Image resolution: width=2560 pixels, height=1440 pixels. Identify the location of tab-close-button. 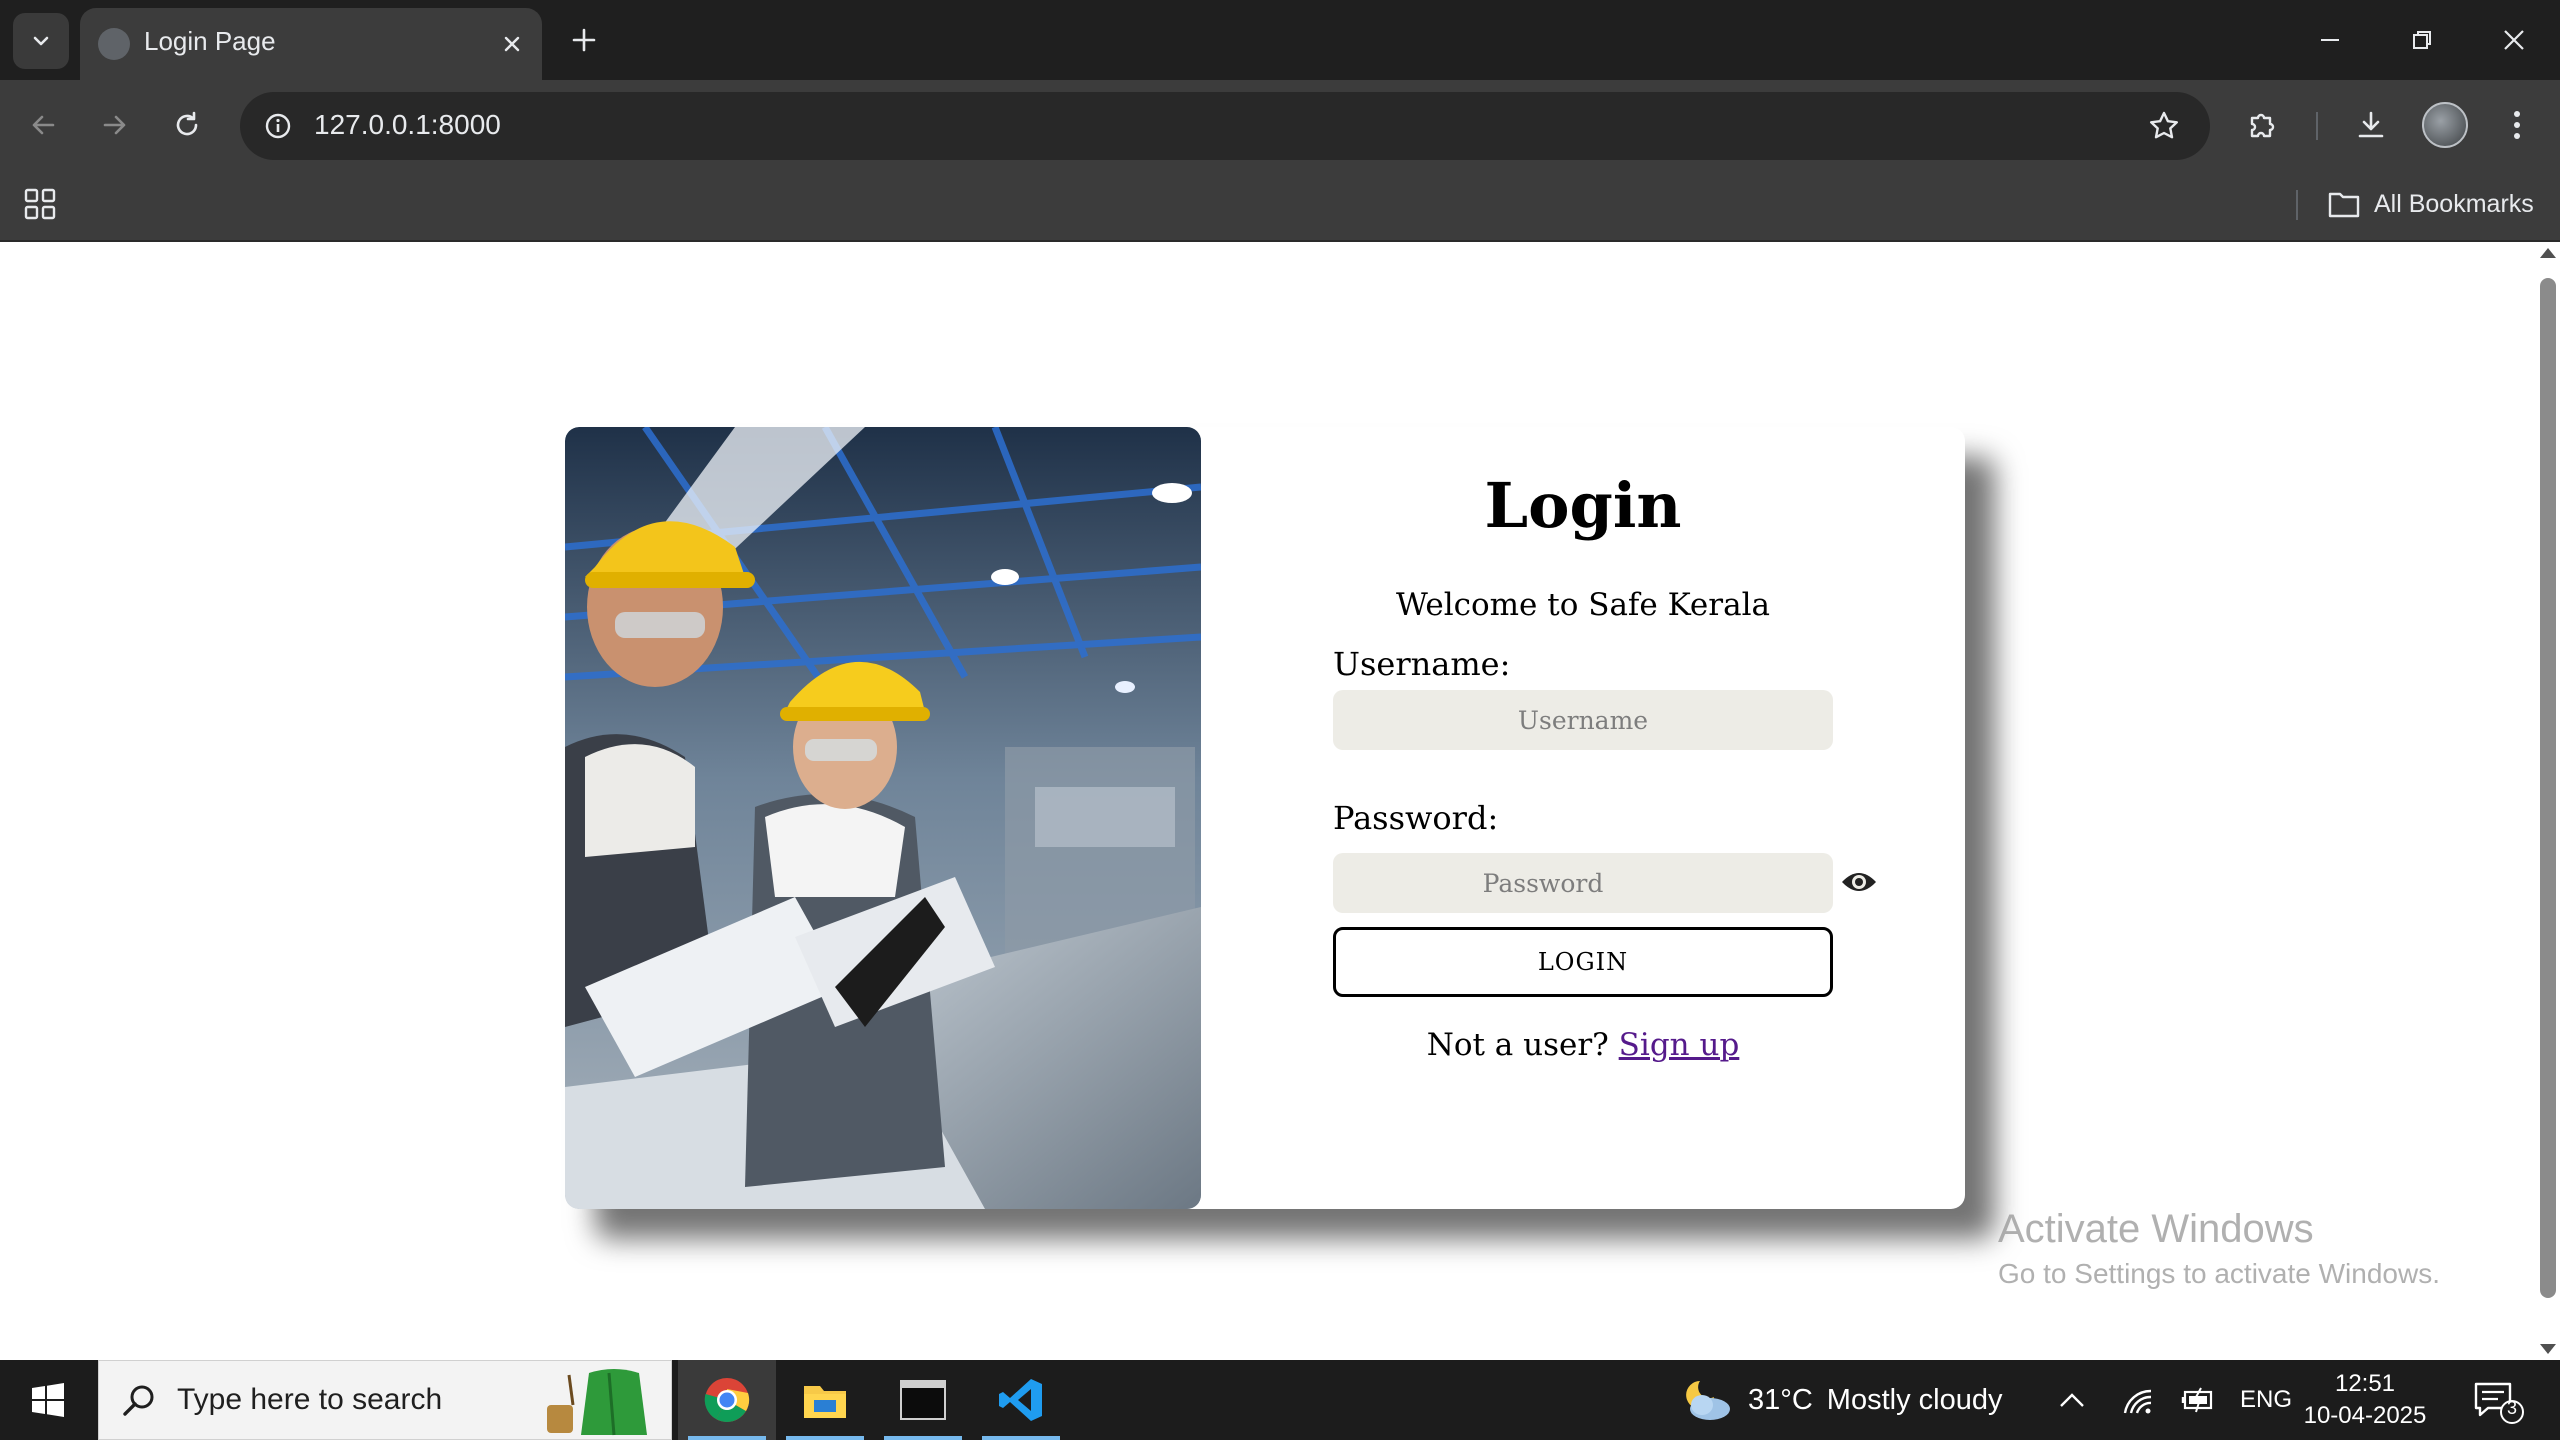
(512, 44).